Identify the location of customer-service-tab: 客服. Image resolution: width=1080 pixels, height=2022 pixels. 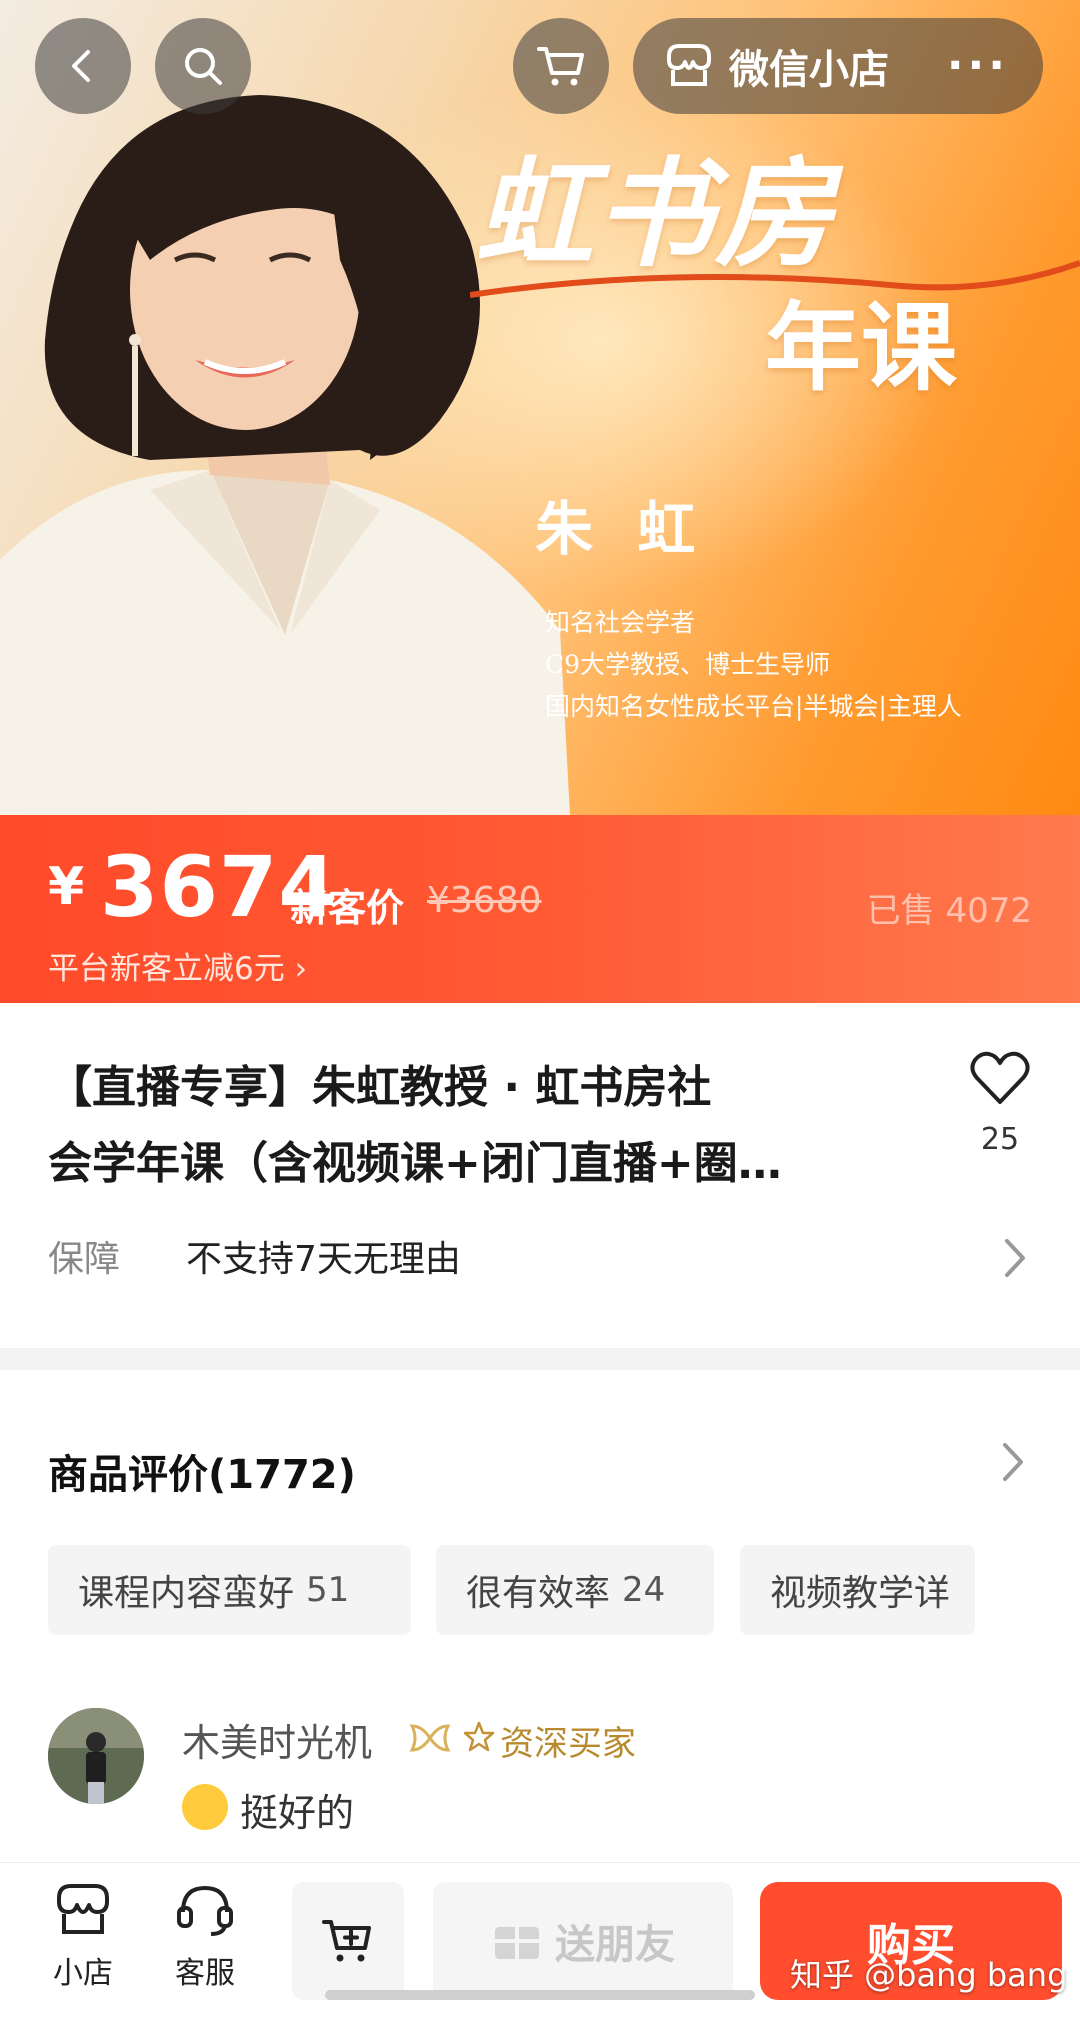
(205, 1936).